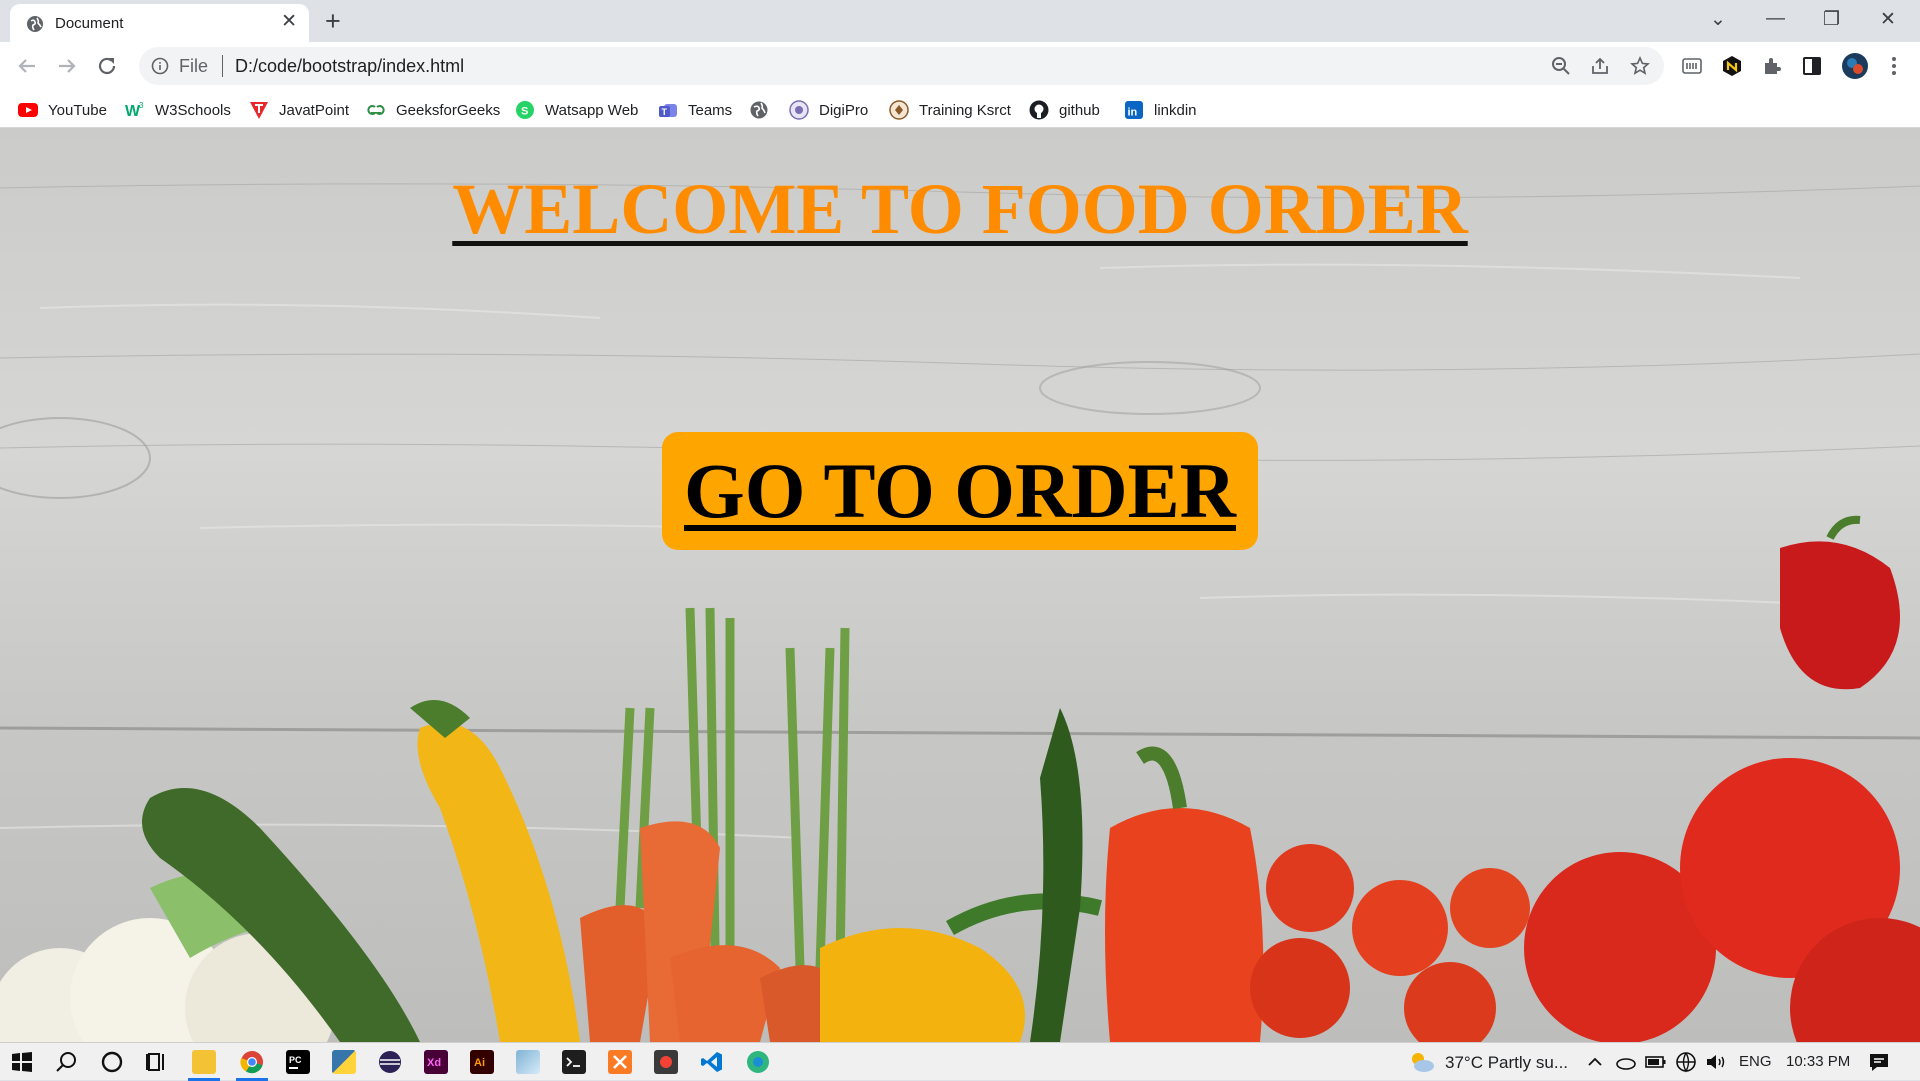  I want to click on svg-text: T, so click(665, 112).